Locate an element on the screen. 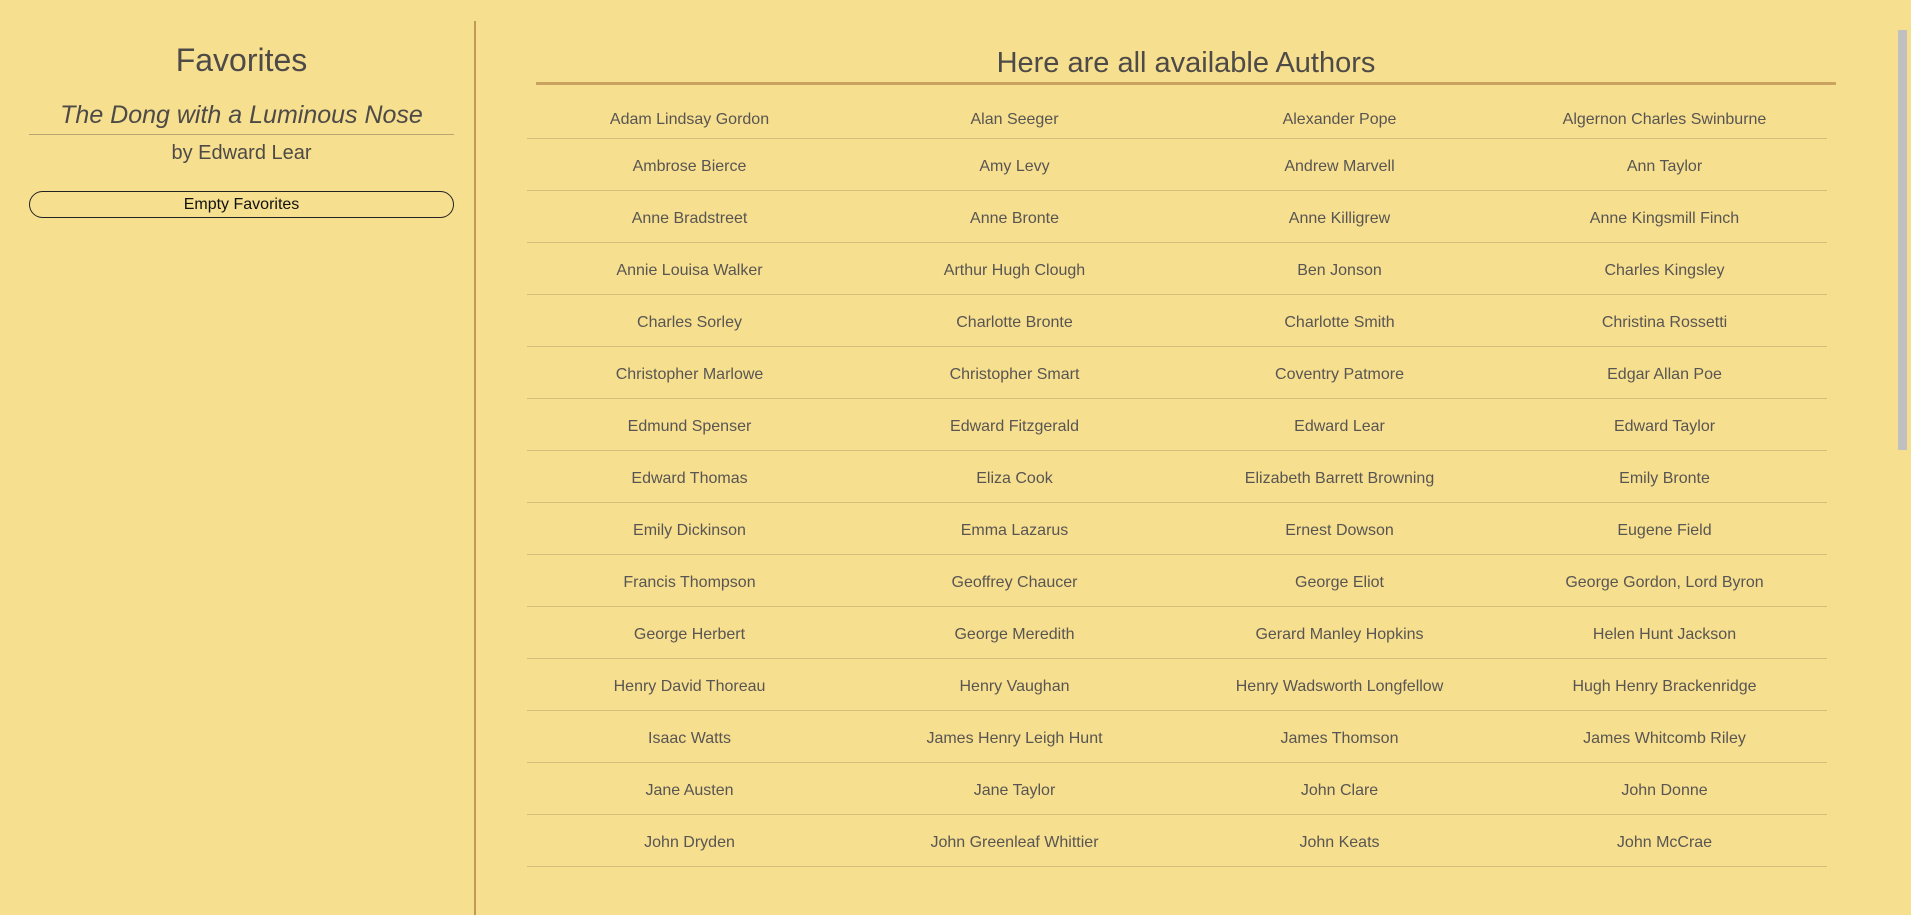  author-link: Anne Kingsmill Finch is located at coordinates (1664, 217).